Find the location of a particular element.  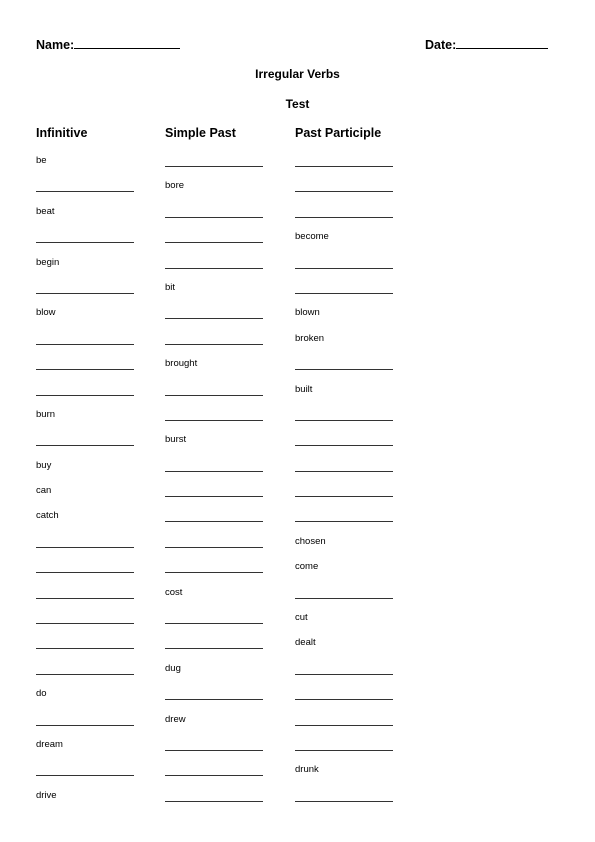

table-row: drive is located at coordinates (297, 800).